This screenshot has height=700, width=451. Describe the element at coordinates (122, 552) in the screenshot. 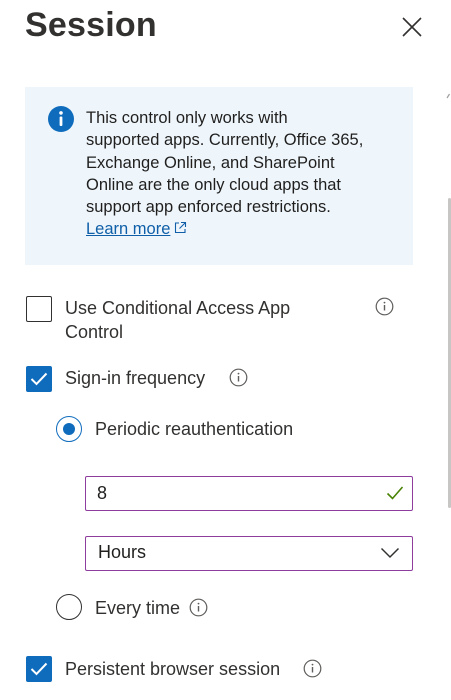

I see `frequency-unit-value: Hours` at that location.